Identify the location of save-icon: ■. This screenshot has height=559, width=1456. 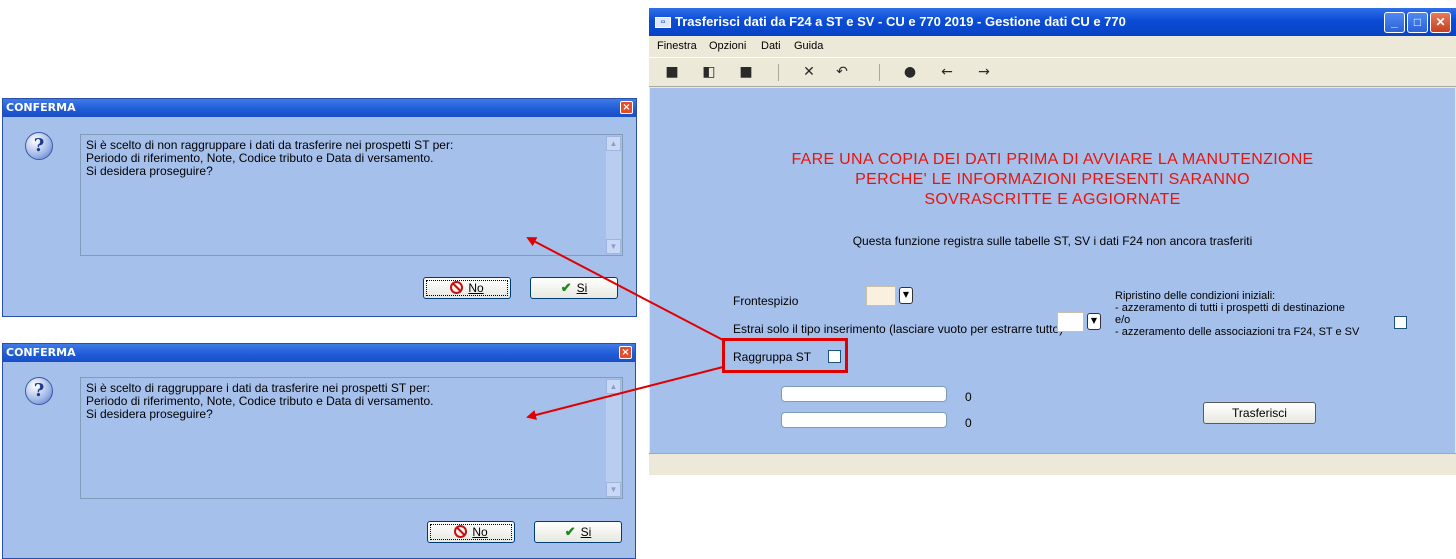
(746, 72).